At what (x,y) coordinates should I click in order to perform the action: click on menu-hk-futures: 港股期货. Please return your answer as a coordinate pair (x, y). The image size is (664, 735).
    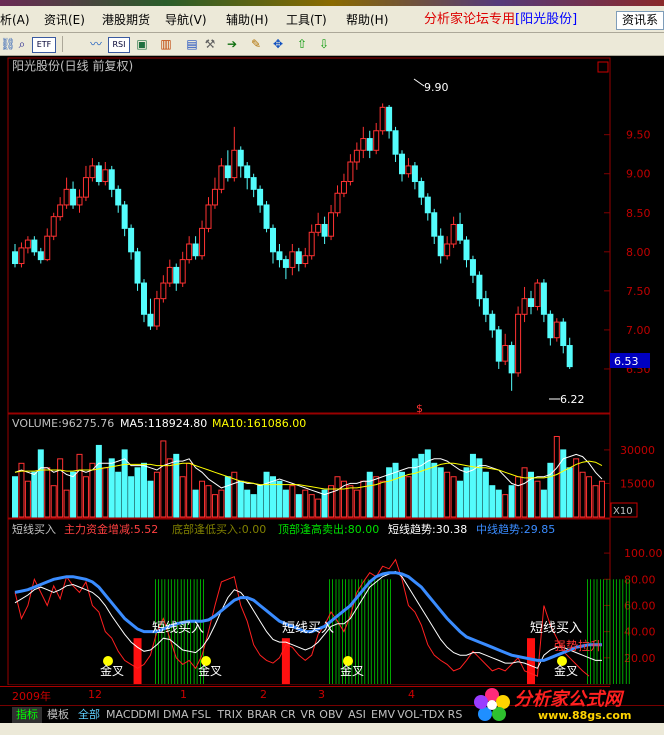
    Looking at the image, I should click on (126, 20).